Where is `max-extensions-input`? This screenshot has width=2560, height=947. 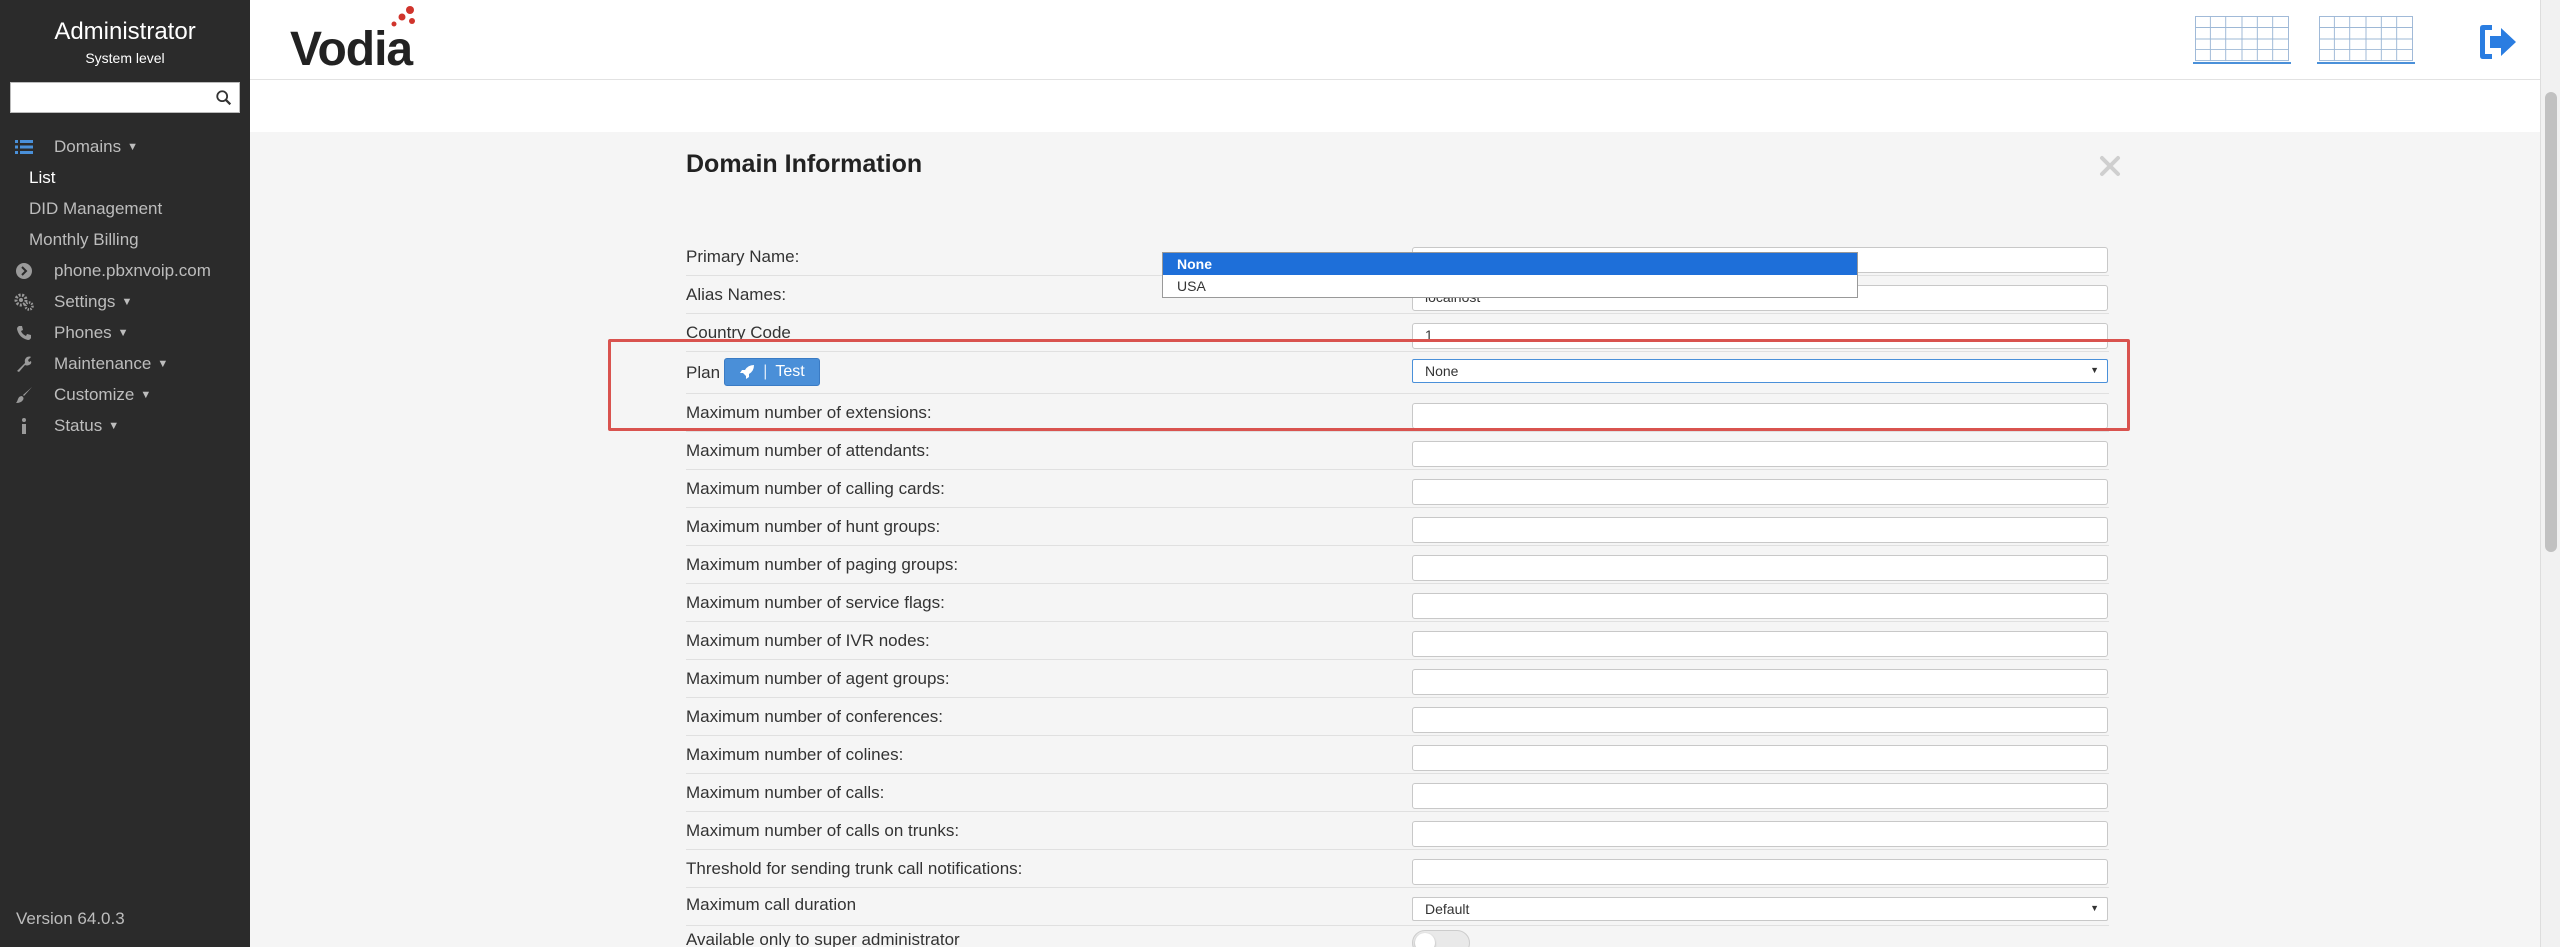 max-extensions-input is located at coordinates (1760, 416).